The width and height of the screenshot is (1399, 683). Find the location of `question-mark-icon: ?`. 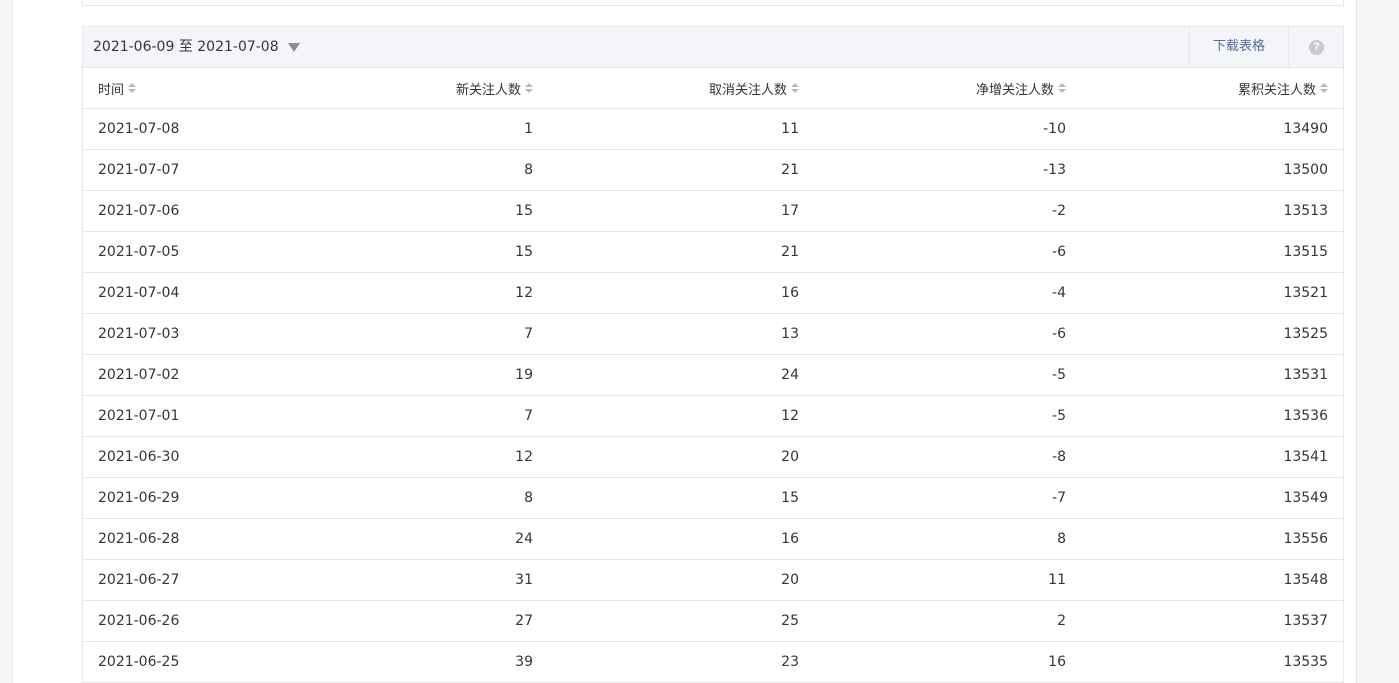

question-mark-icon: ? is located at coordinates (1316, 47).